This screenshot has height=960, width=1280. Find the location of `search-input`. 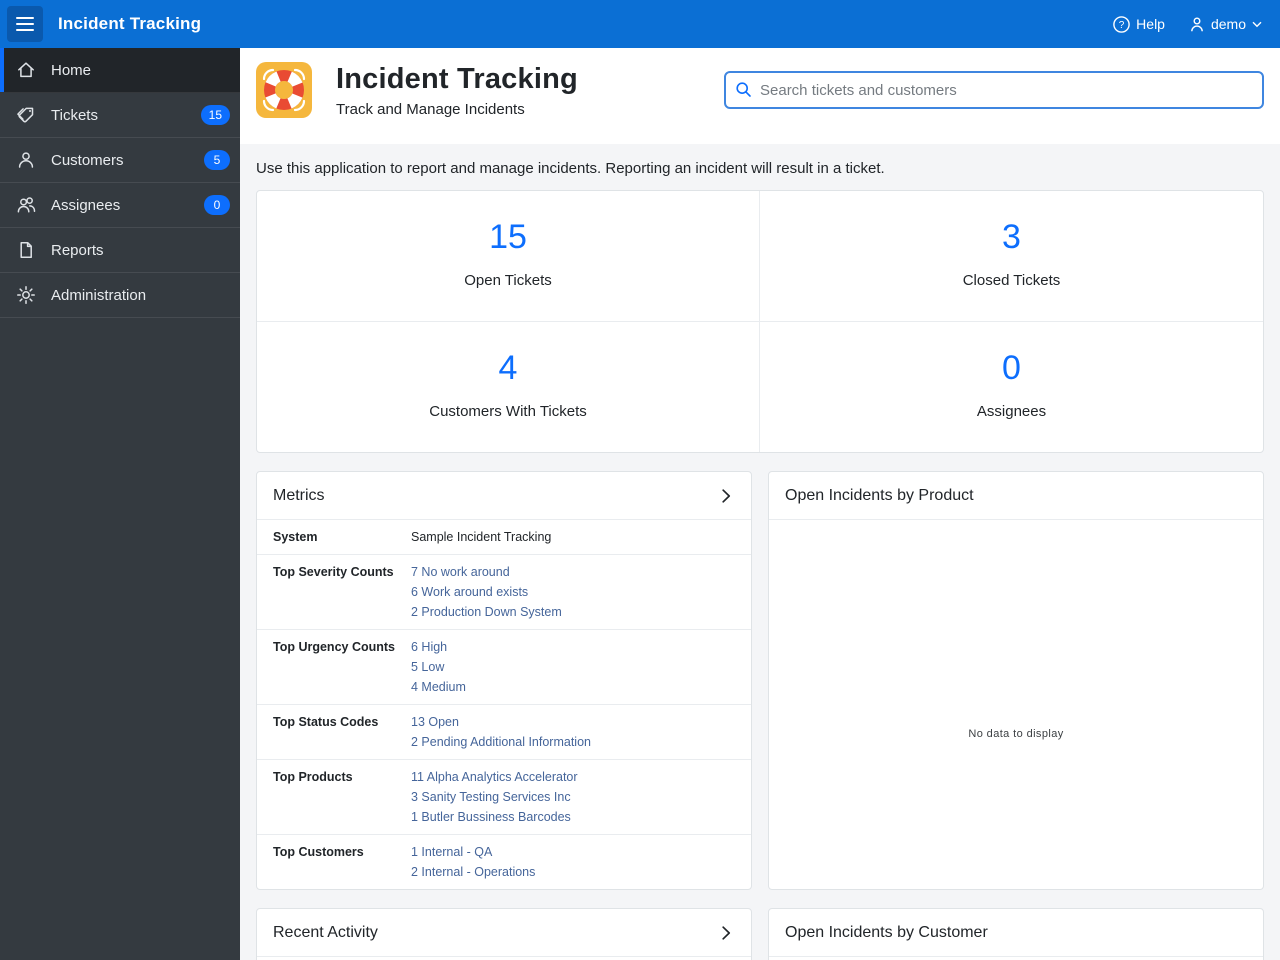

search-input is located at coordinates (994, 90).